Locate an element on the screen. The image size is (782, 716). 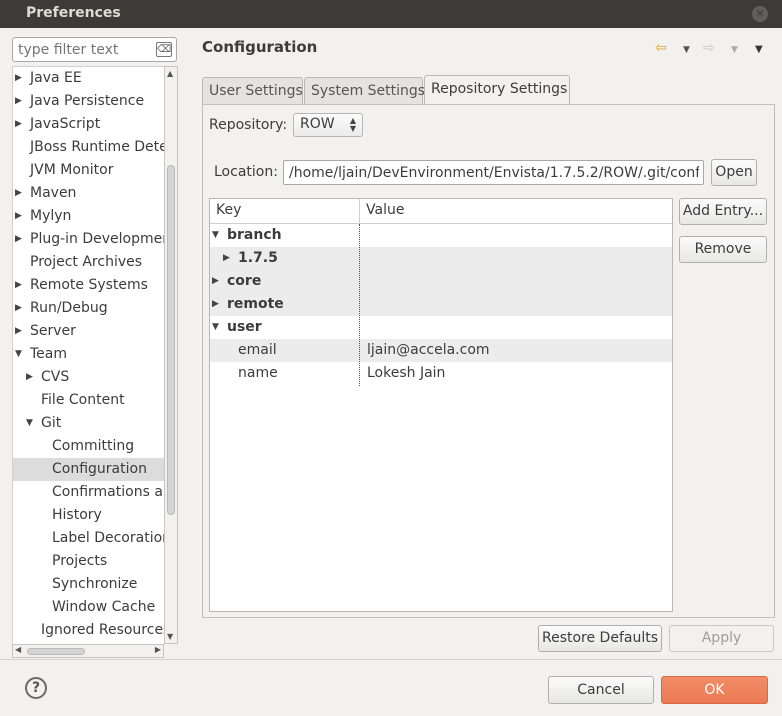
tree-item: Label Decoration is located at coordinates (88, 538).